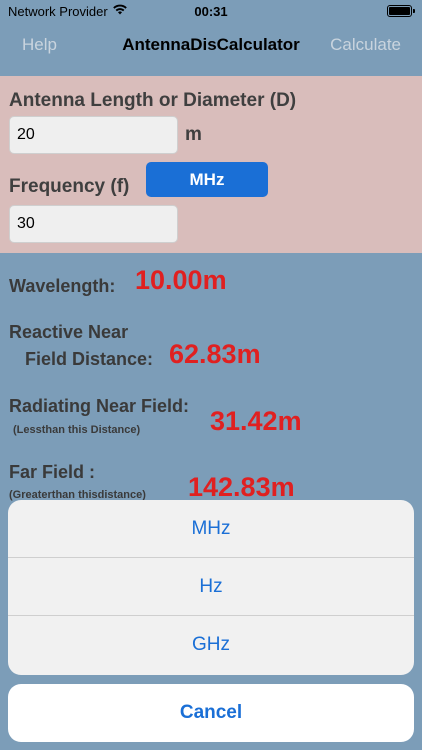  What do you see at coordinates (215, 354) in the screenshot?
I see `reactive-near-value: 62.83m` at bounding box center [215, 354].